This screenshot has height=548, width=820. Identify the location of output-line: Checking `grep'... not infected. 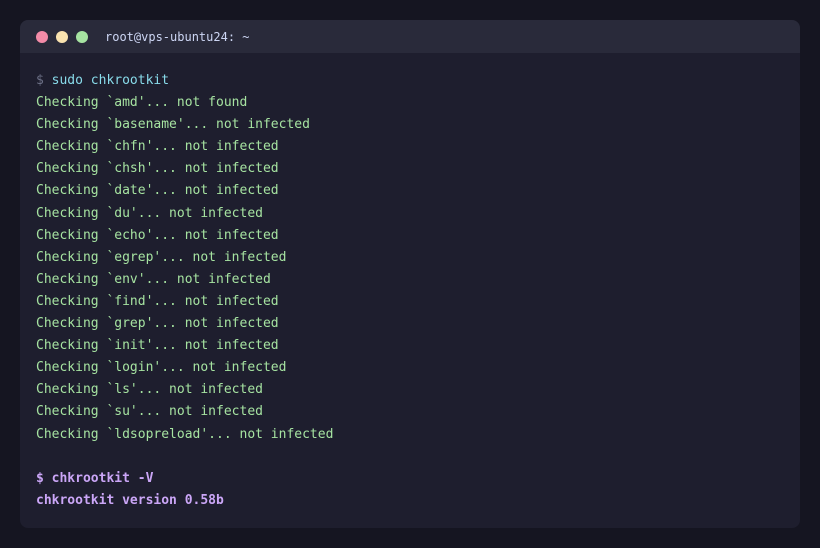
(157, 324).